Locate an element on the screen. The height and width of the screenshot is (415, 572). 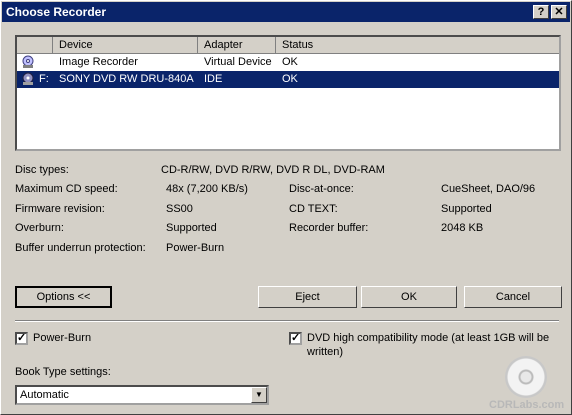
device-name: SONY DVD RW DRU-840A is located at coordinates (126, 79).